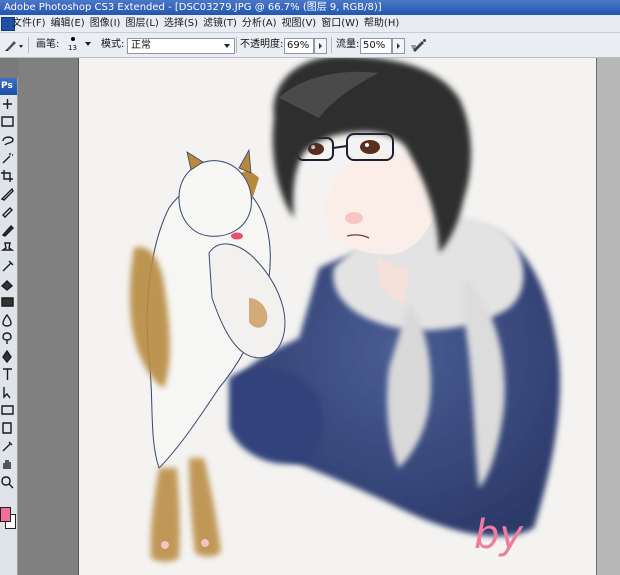  I want to click on clone-stamp-tool, so click(7, 247).